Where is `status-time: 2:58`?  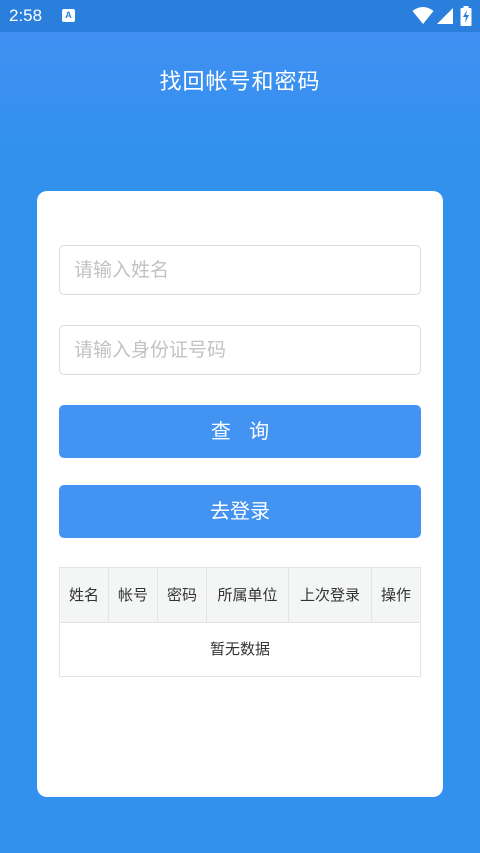 status-time: 2:58 is located at coordinates (26, 15).